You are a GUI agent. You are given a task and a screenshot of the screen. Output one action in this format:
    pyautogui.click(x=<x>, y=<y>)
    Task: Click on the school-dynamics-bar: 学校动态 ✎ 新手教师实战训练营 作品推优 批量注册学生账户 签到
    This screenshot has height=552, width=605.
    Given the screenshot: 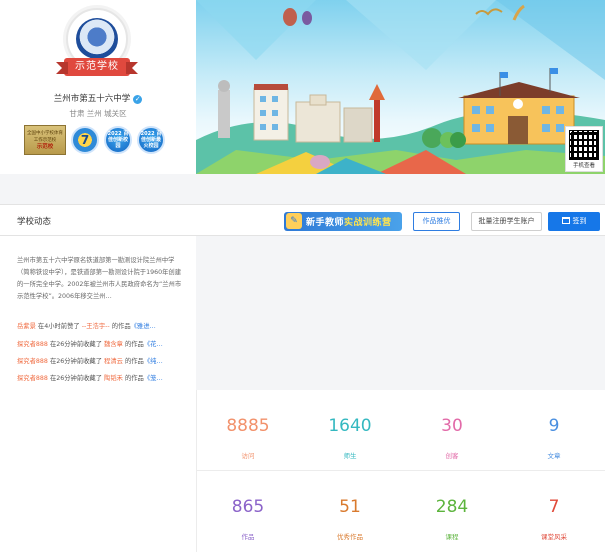 What is the action you would take?
    pyautogui.click(x=302, y=220)
    